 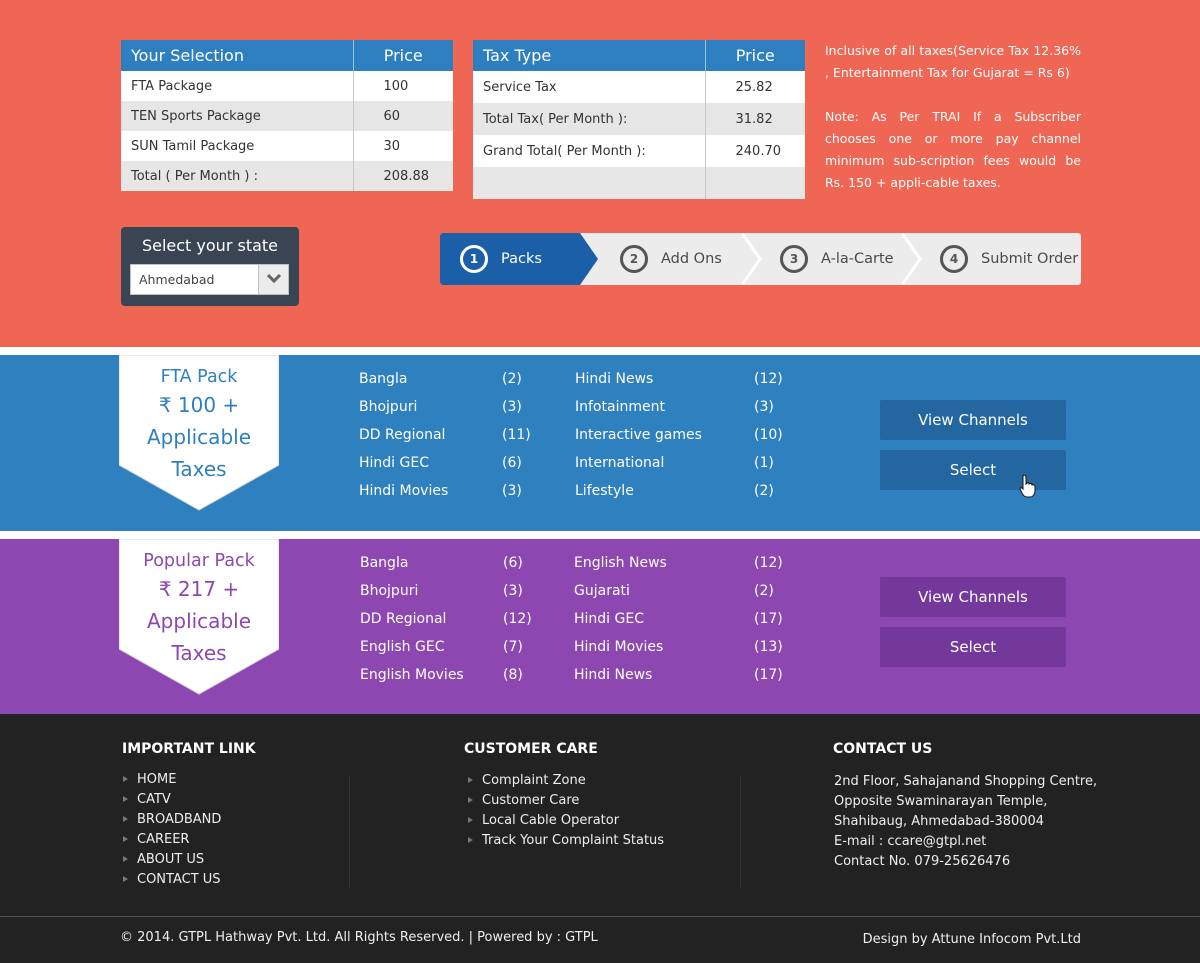 What do you see at coordinates (845, 259) in the screenshot?
I see `step-a-la-carte: 3 A-la-Carte` at bounding box center [845, 259].